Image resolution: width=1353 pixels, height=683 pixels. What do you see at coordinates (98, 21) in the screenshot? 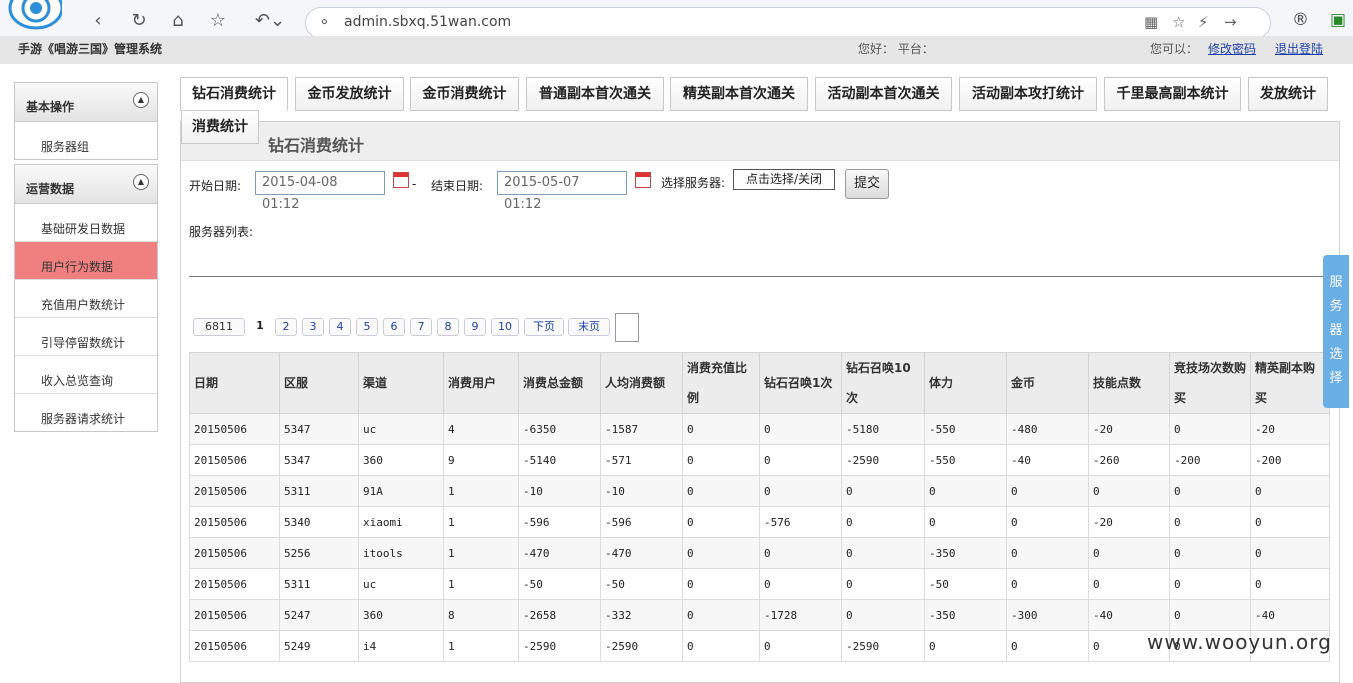
I see `back-icon: ‹` at bounding box center [98, 21].